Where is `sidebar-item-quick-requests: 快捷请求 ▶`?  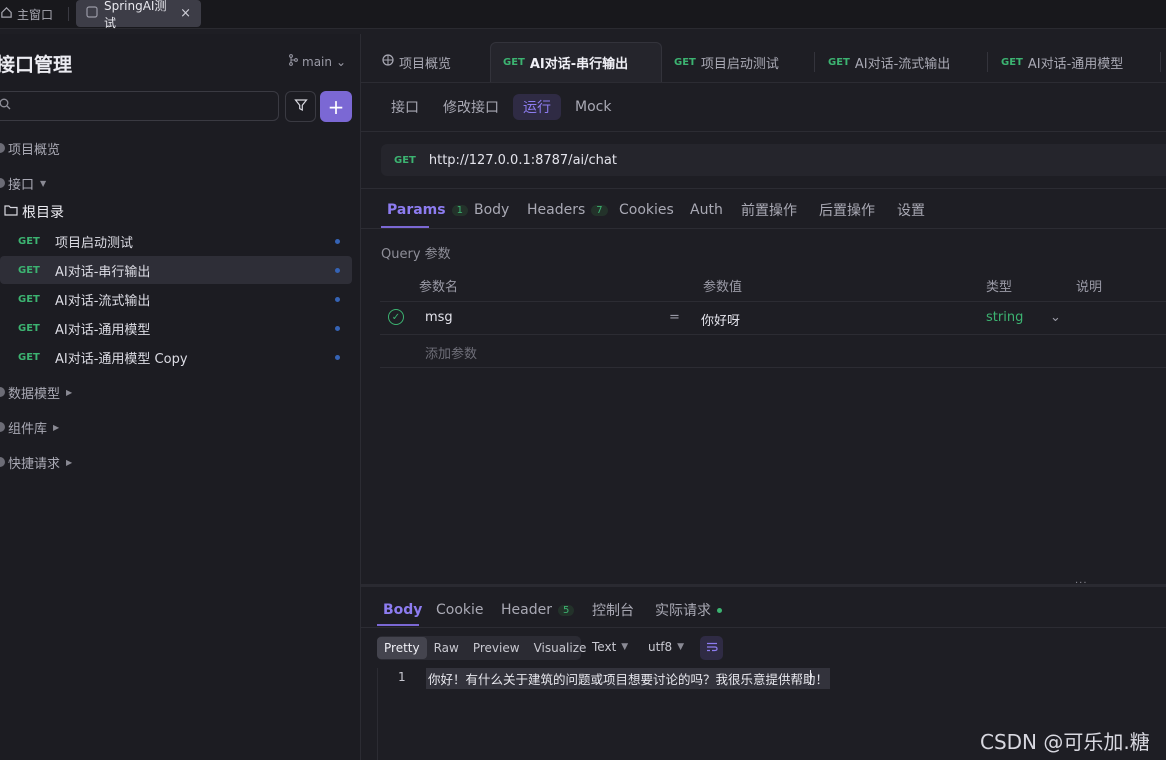
sidebar-item-quick-requests: 快捷请求 ▶ is located at coordinates (36, 462).